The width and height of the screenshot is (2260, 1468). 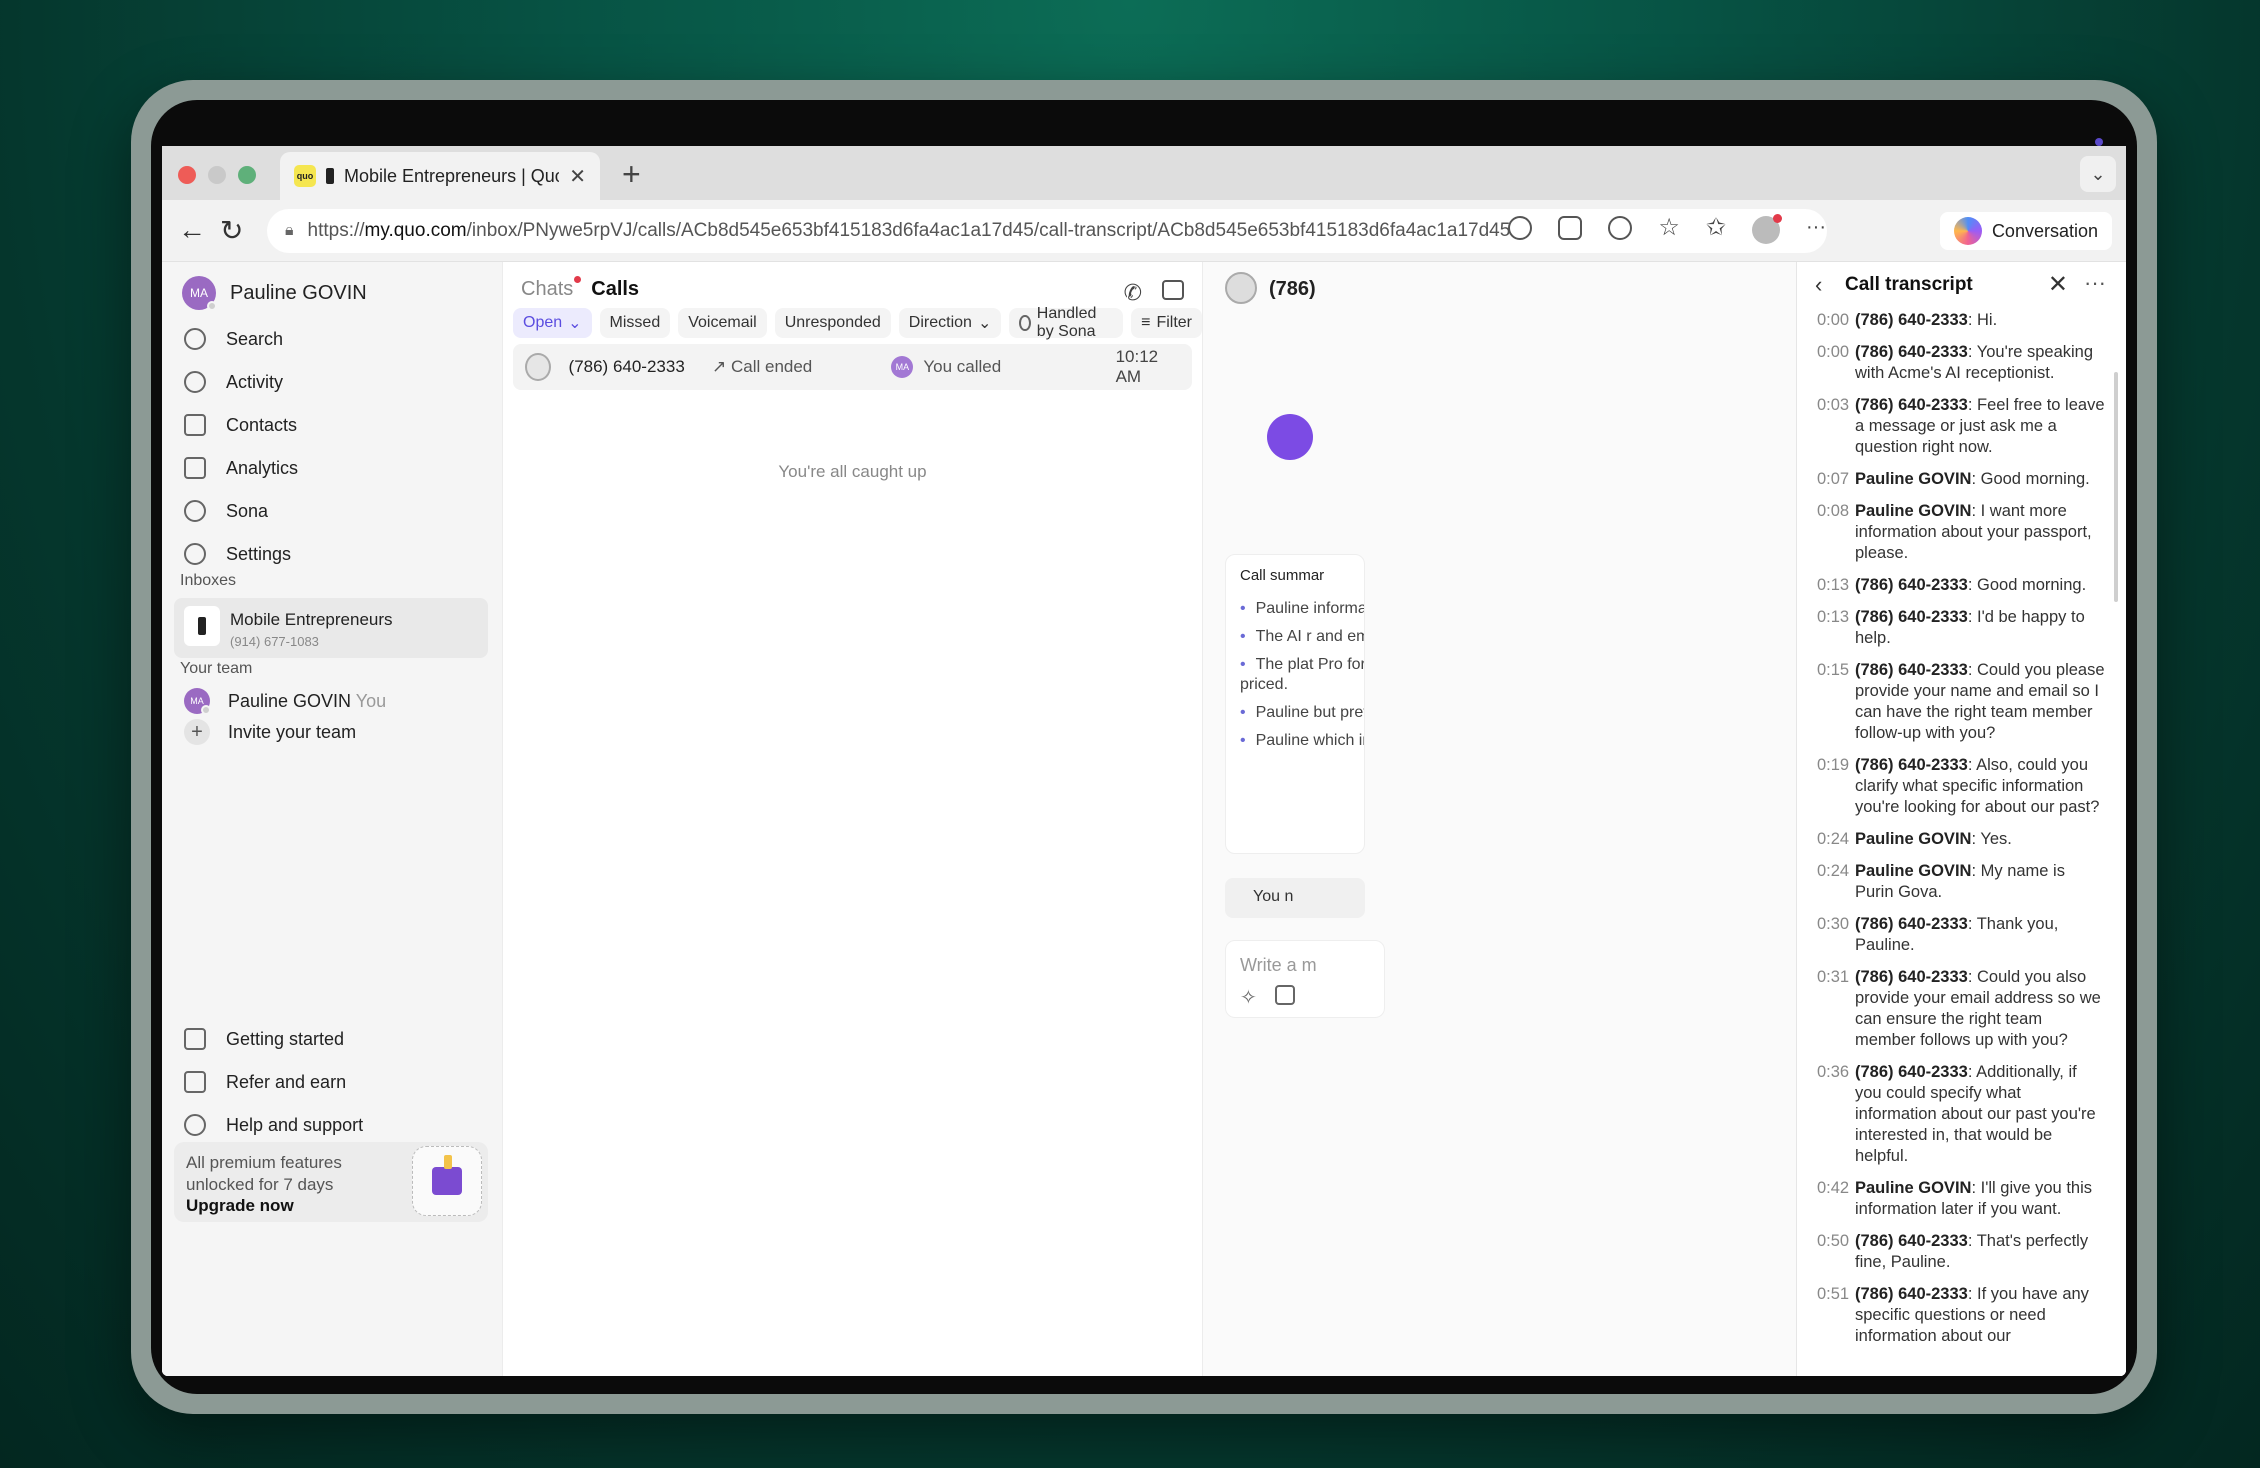 What do you see at coordinates (1961, 285) in the screenshot?
I see `transcript-header: ‹ Call transcript ✕ ···` at bounding box center [1961, 285].